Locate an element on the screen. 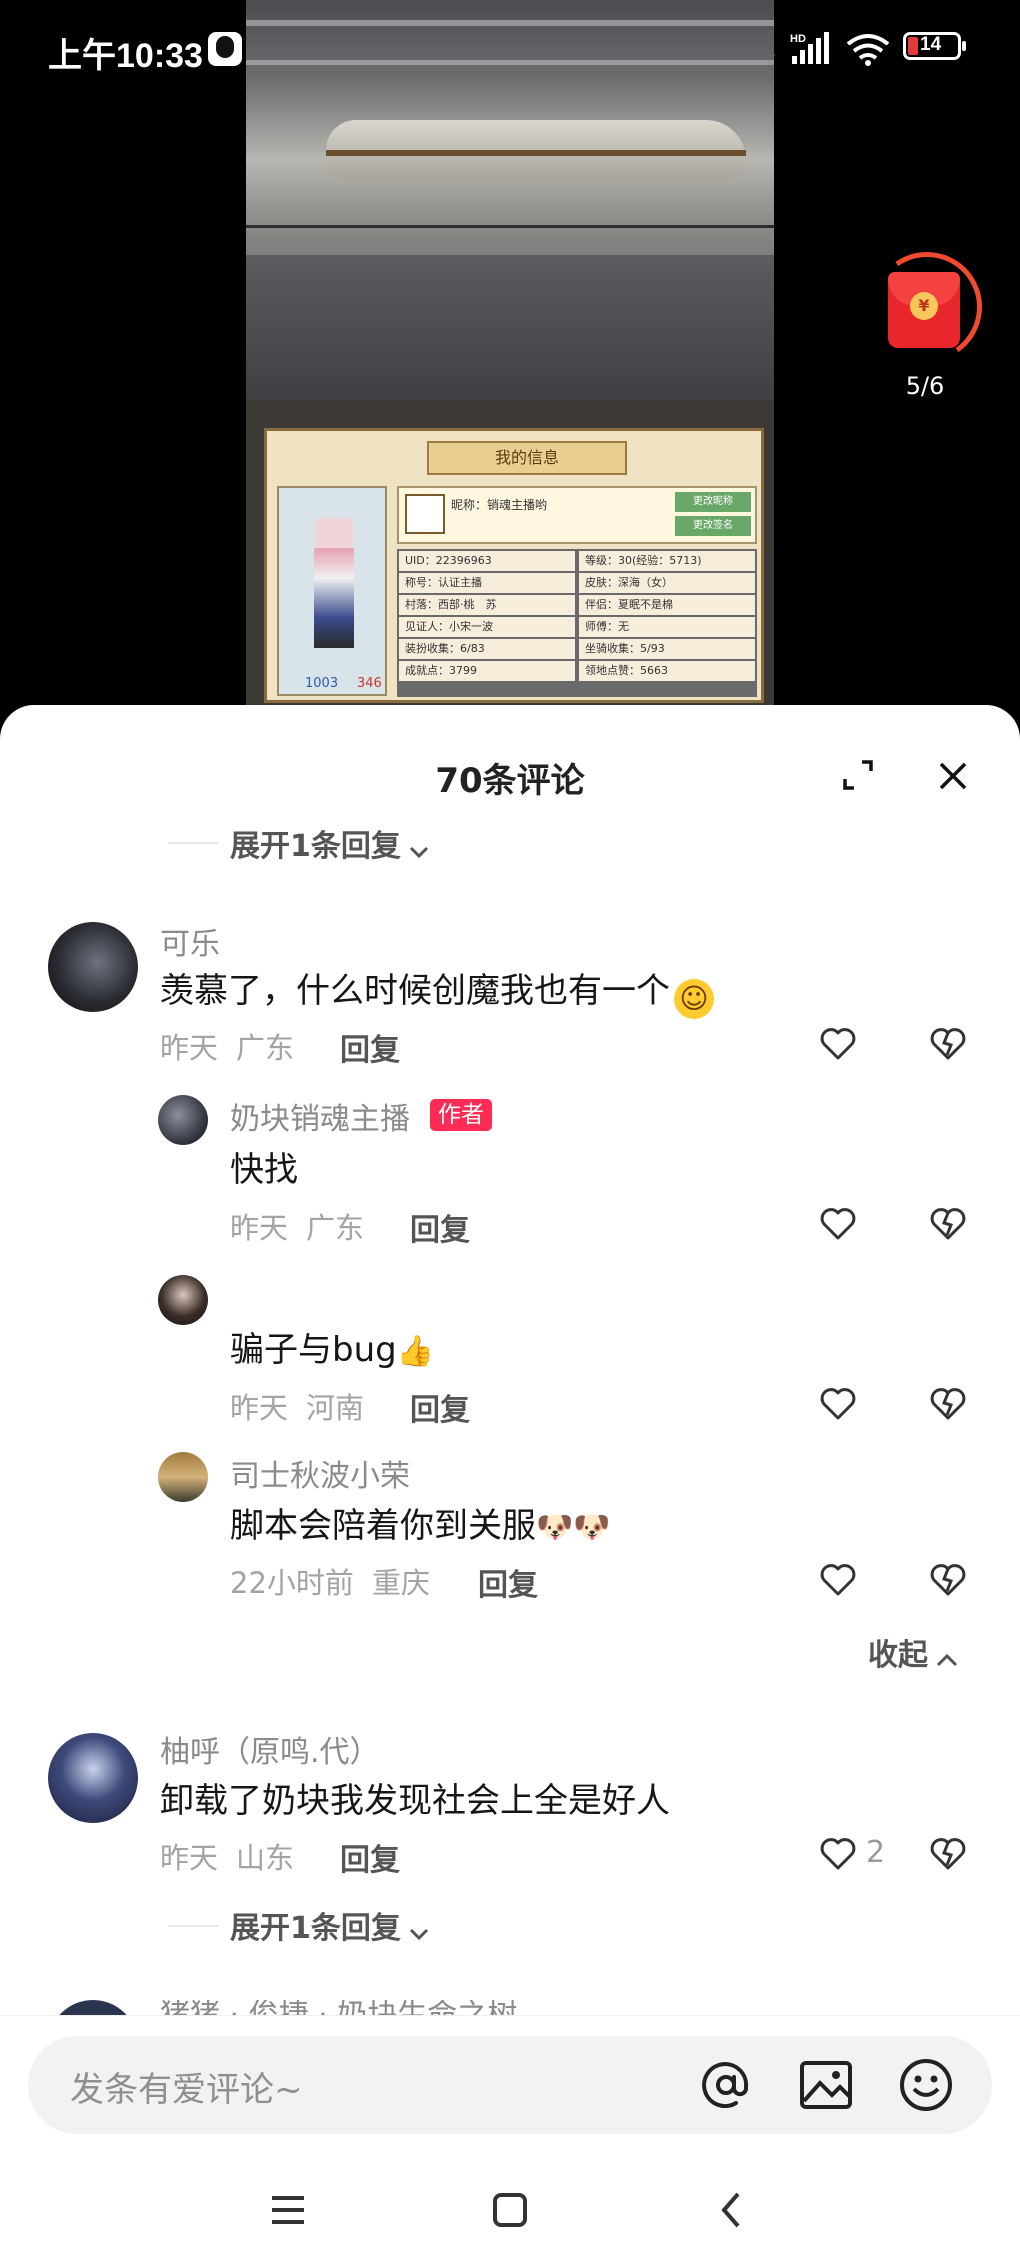  image-icon is located at coordinates (826, 2085).